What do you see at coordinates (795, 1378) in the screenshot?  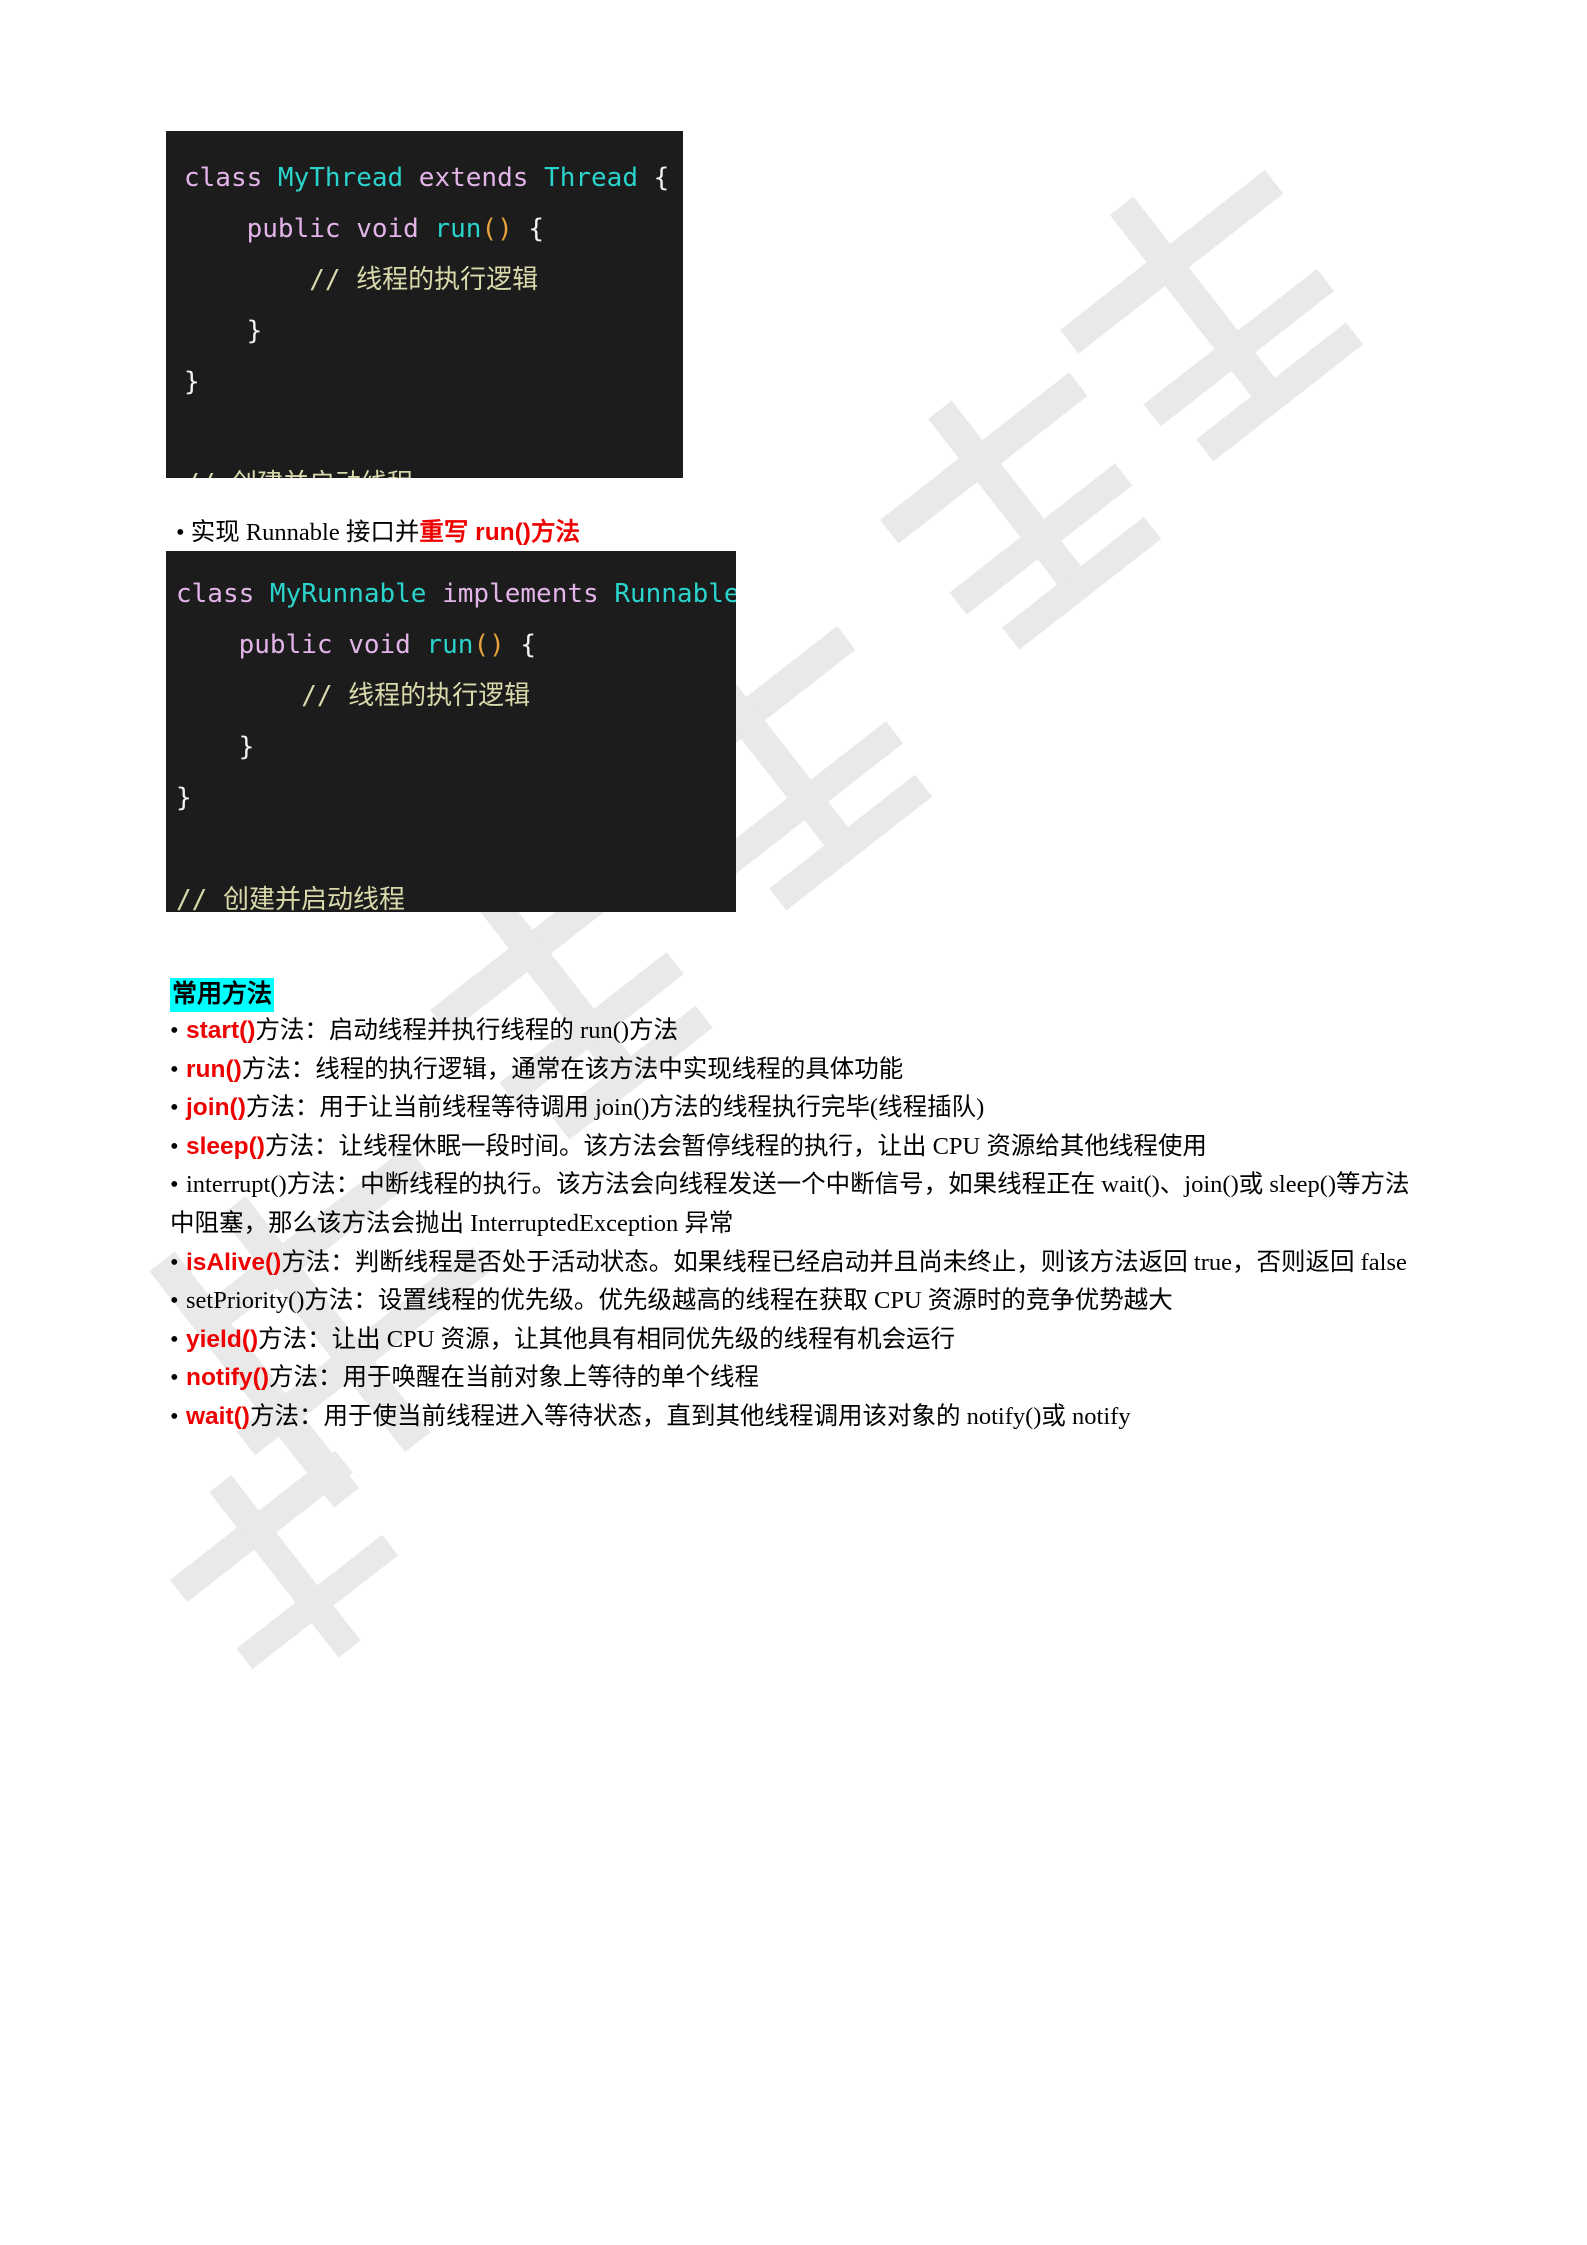 I see `method-list-item: • notify()方法：用于唤醒在当前对象上等待的单个线程` at bounding box center [795, 1378].